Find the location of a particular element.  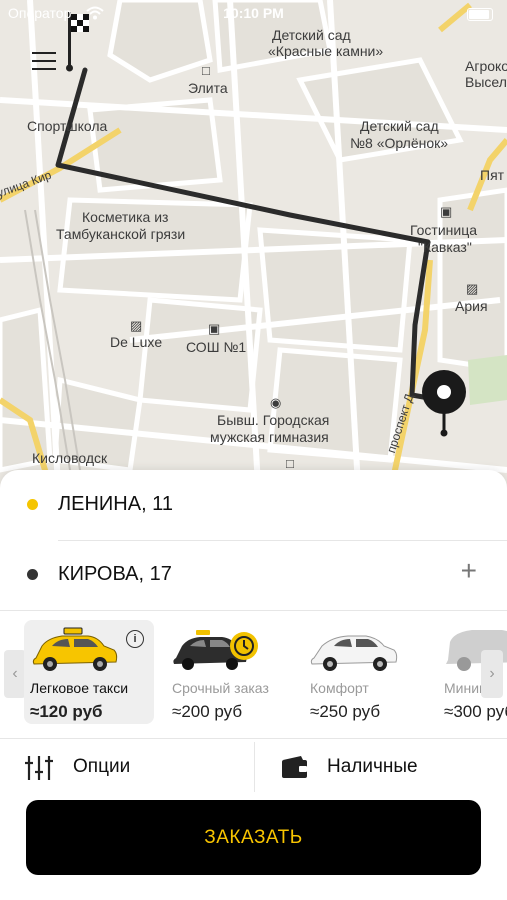

map-label: Пят is located at coordinates (492, 175).